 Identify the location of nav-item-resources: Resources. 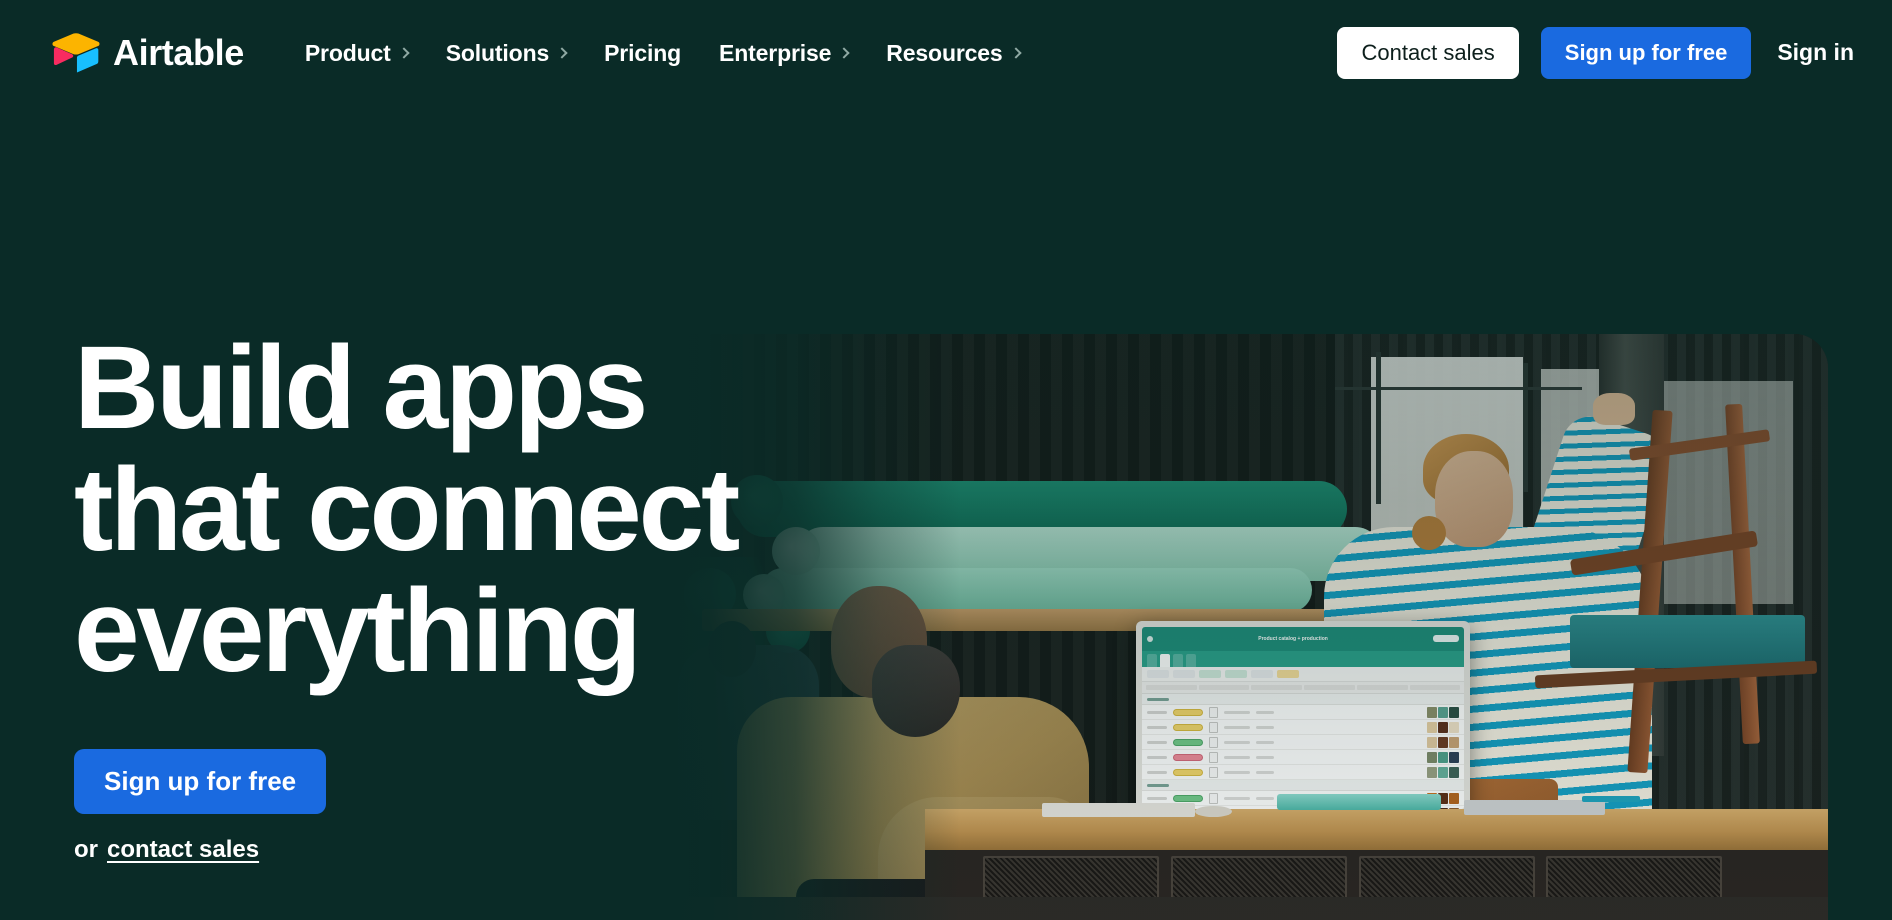
(952, 53).